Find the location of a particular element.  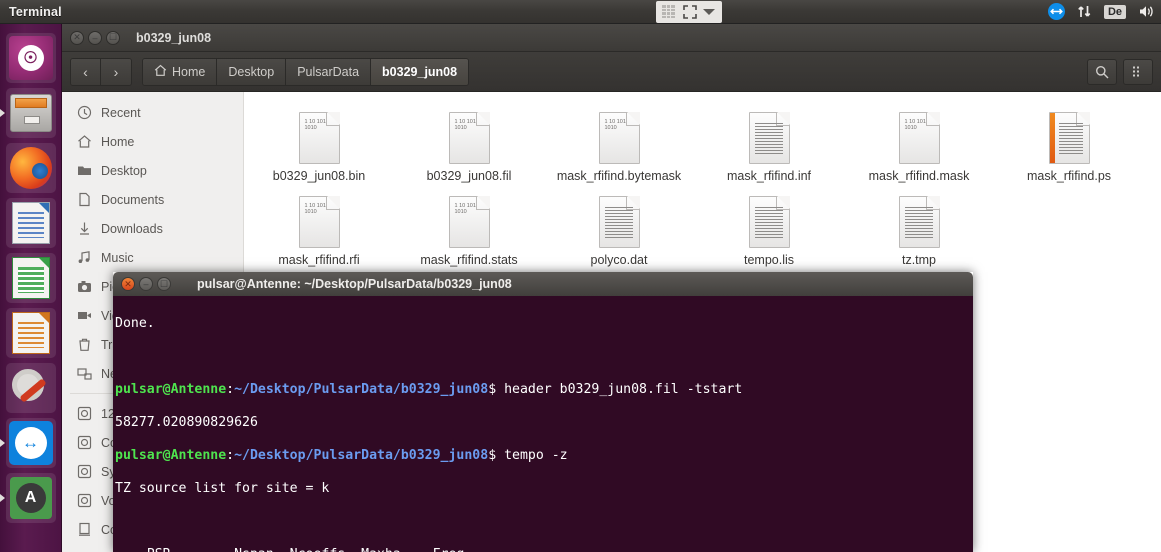

navigation-buttons: ‹ › is located at coordinates (101, 71).